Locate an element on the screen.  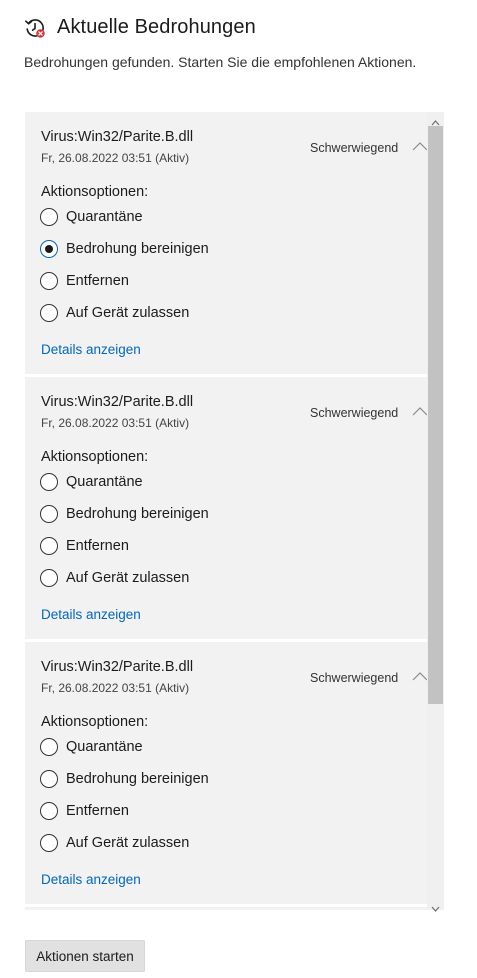
scroll-thumb is located at coordinates (435, 415).